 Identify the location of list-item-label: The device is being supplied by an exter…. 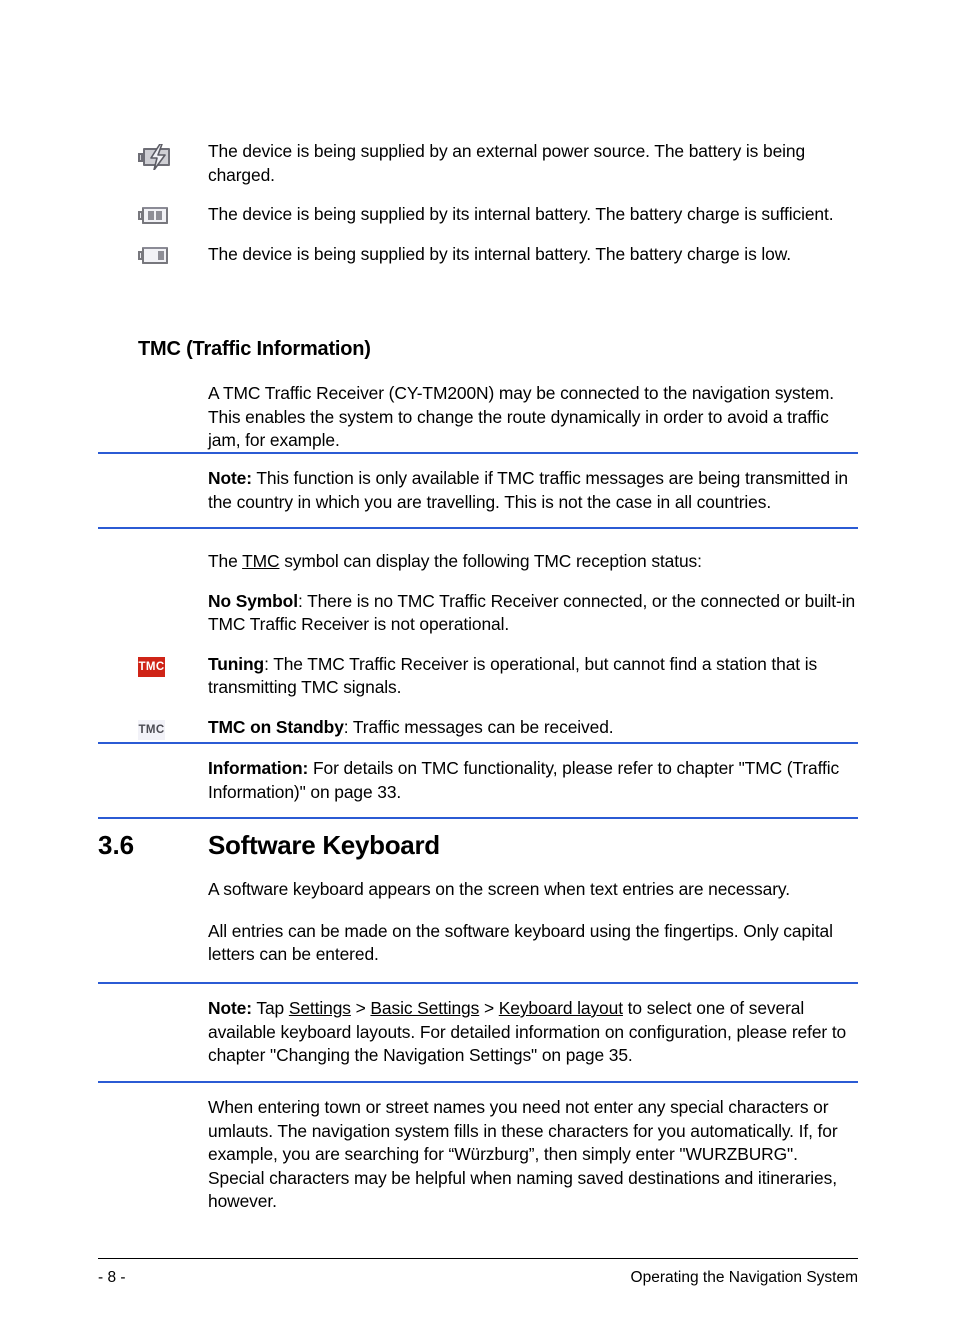
(507, 163).